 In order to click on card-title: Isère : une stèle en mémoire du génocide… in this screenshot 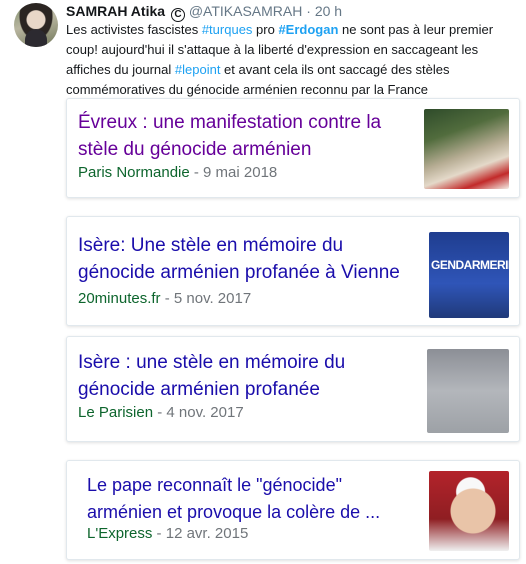, I will do `click(243, 376)`.